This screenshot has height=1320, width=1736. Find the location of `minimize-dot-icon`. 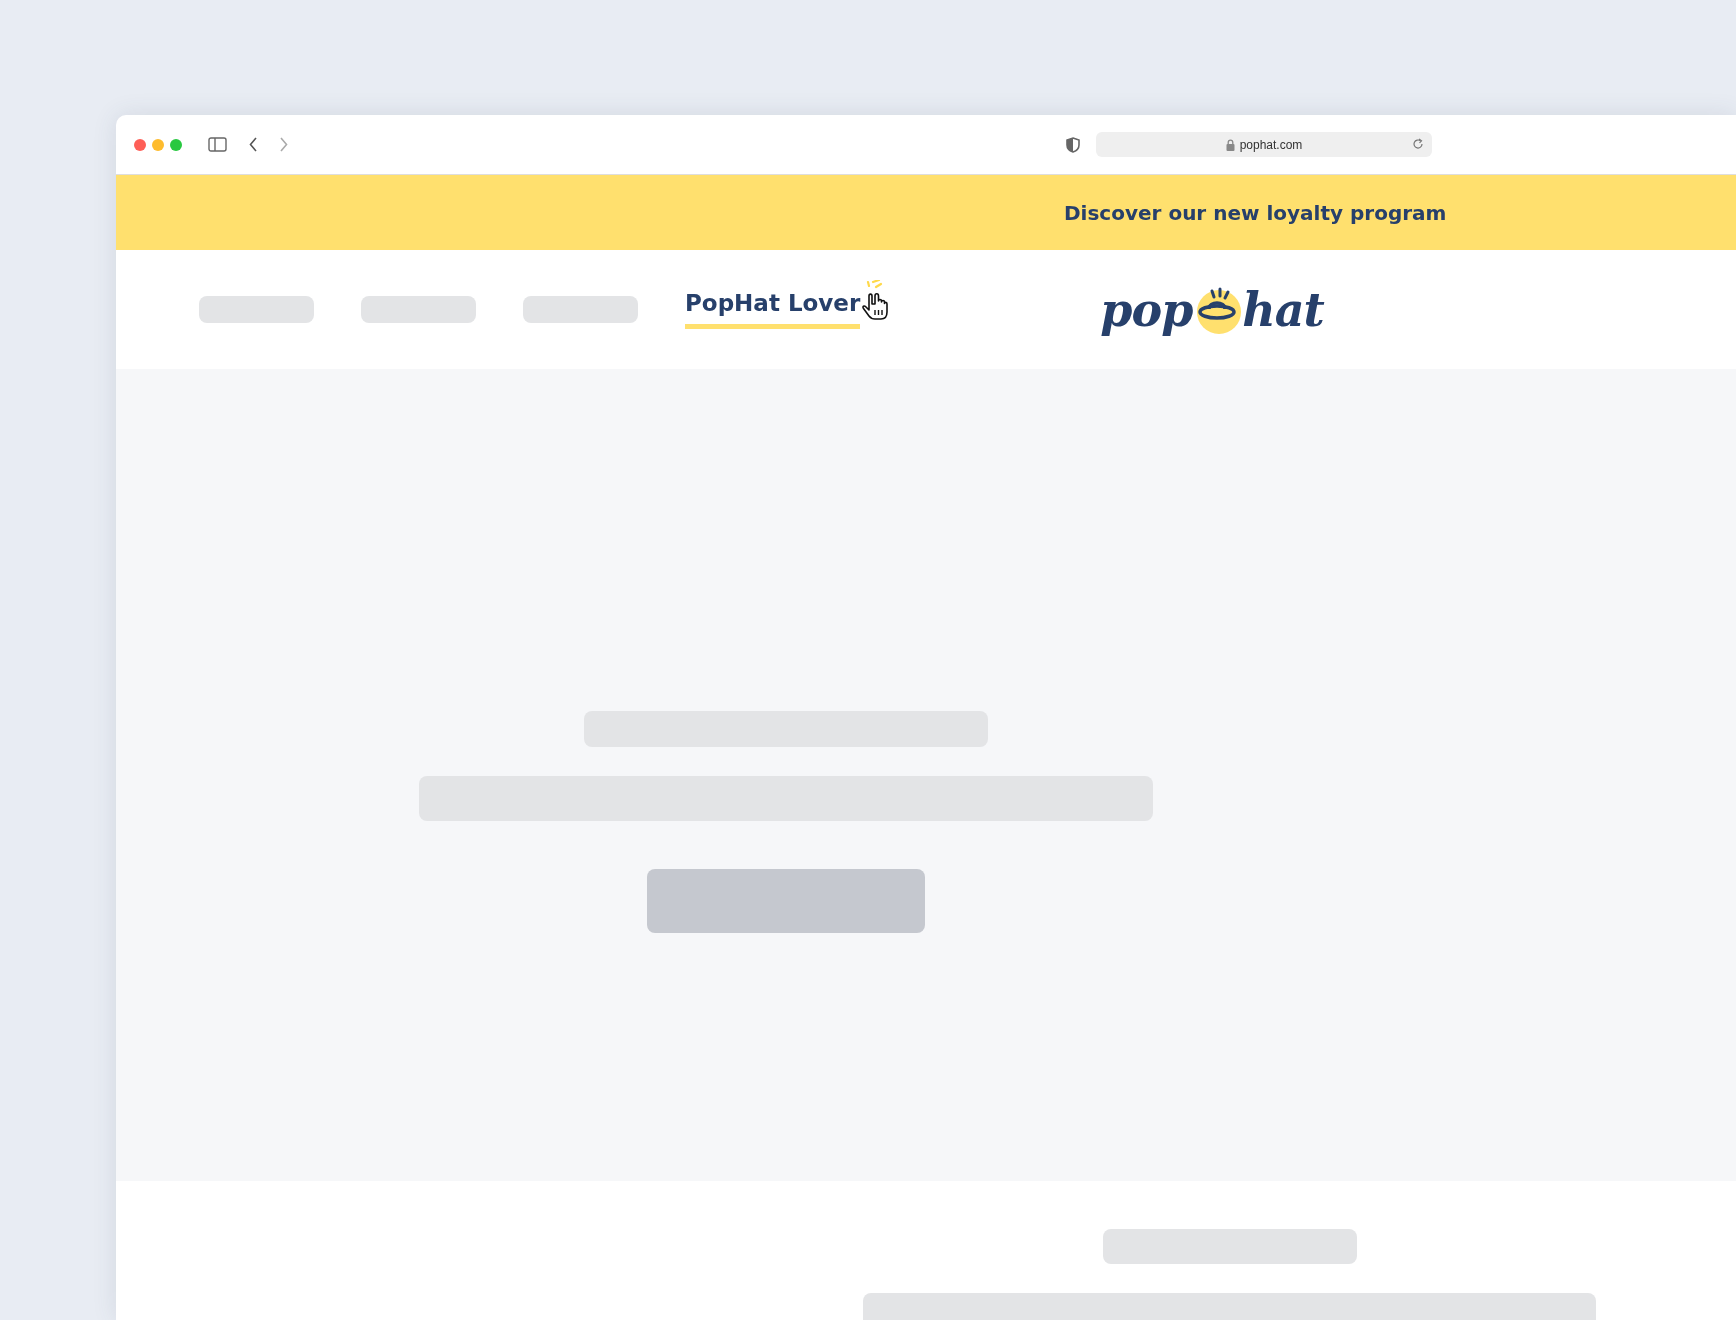

minimize-dot-icon is located at coordinates (158, 144).